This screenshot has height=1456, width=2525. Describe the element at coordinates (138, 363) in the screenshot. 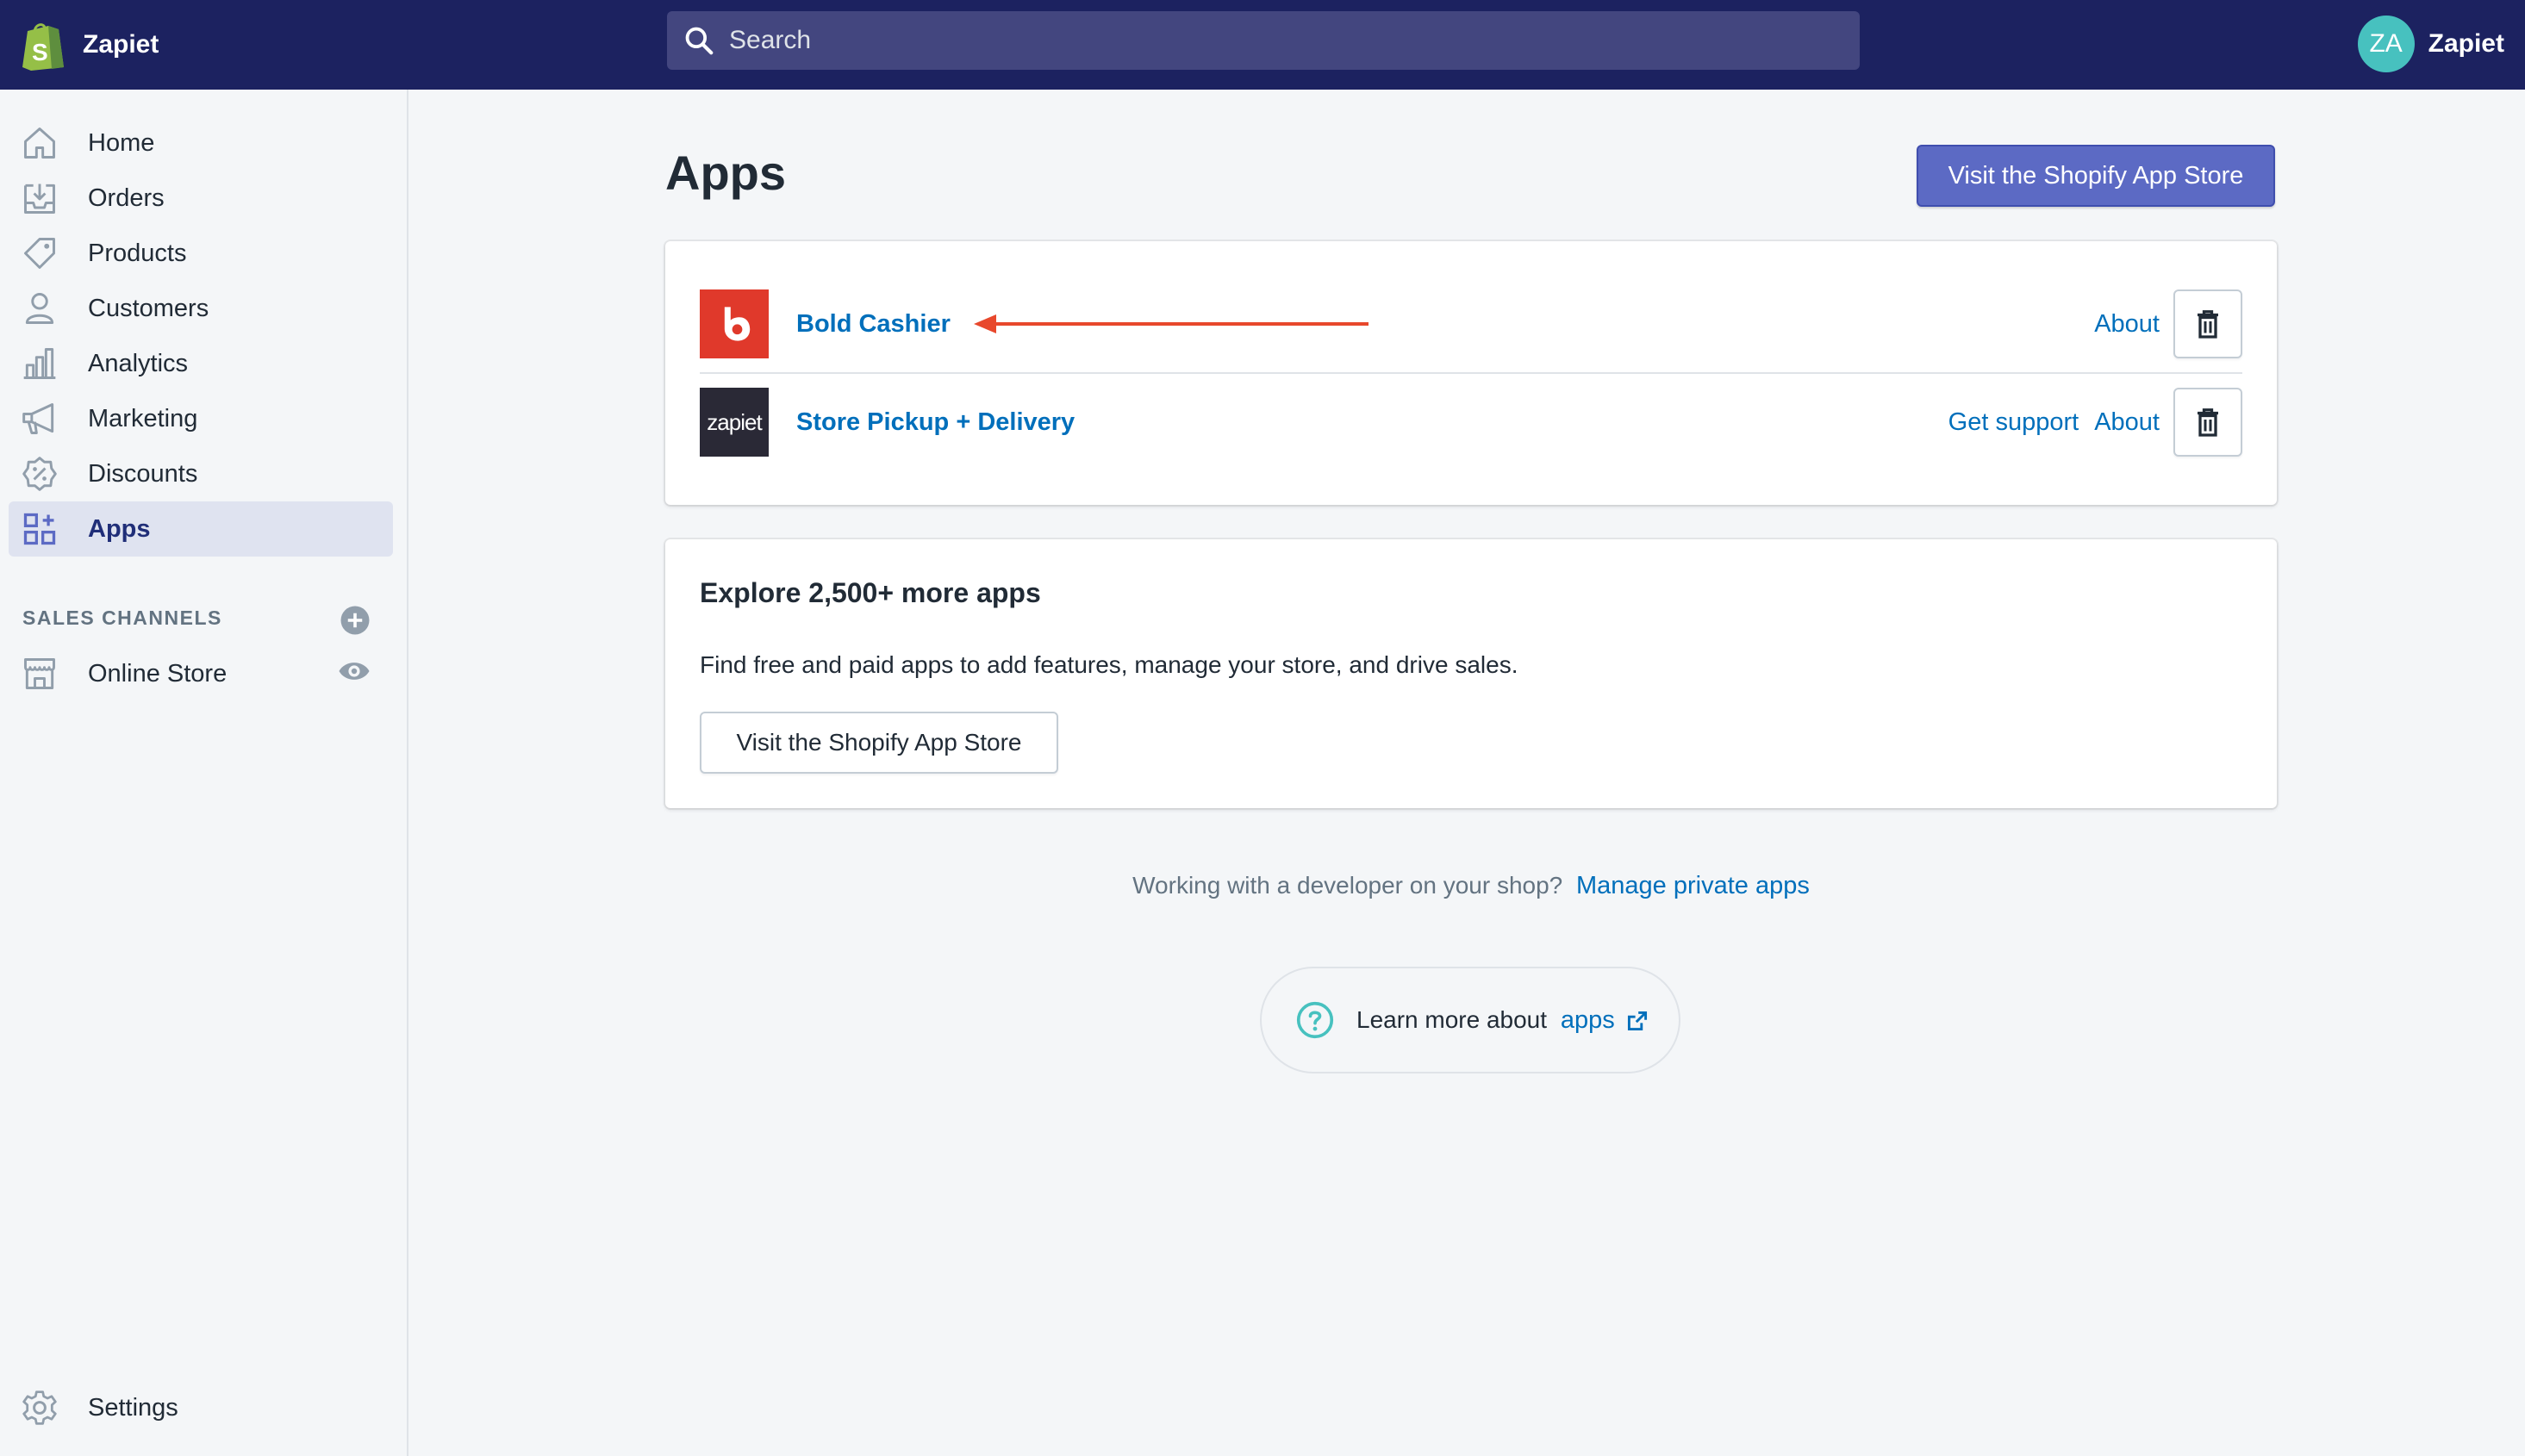

I see `sidebar-item-label: Analytics` at that location.